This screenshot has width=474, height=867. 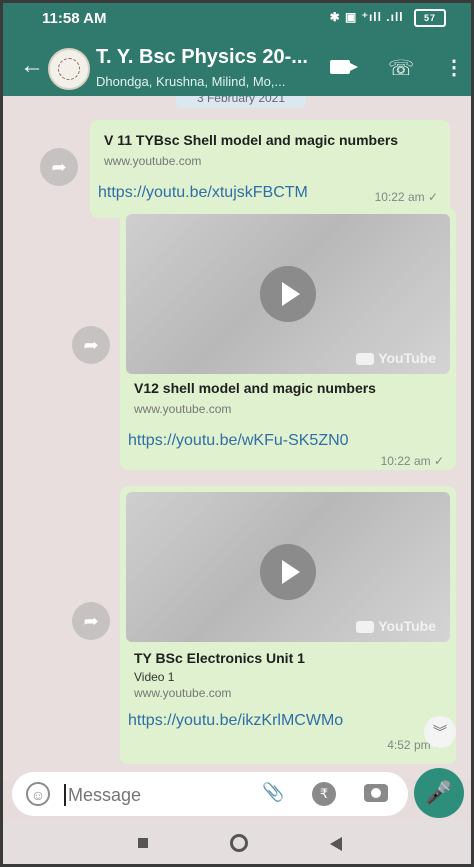 I want to click on link-preview-title: TY BSc Electronics Unit 1, so click(x=219, y=658).